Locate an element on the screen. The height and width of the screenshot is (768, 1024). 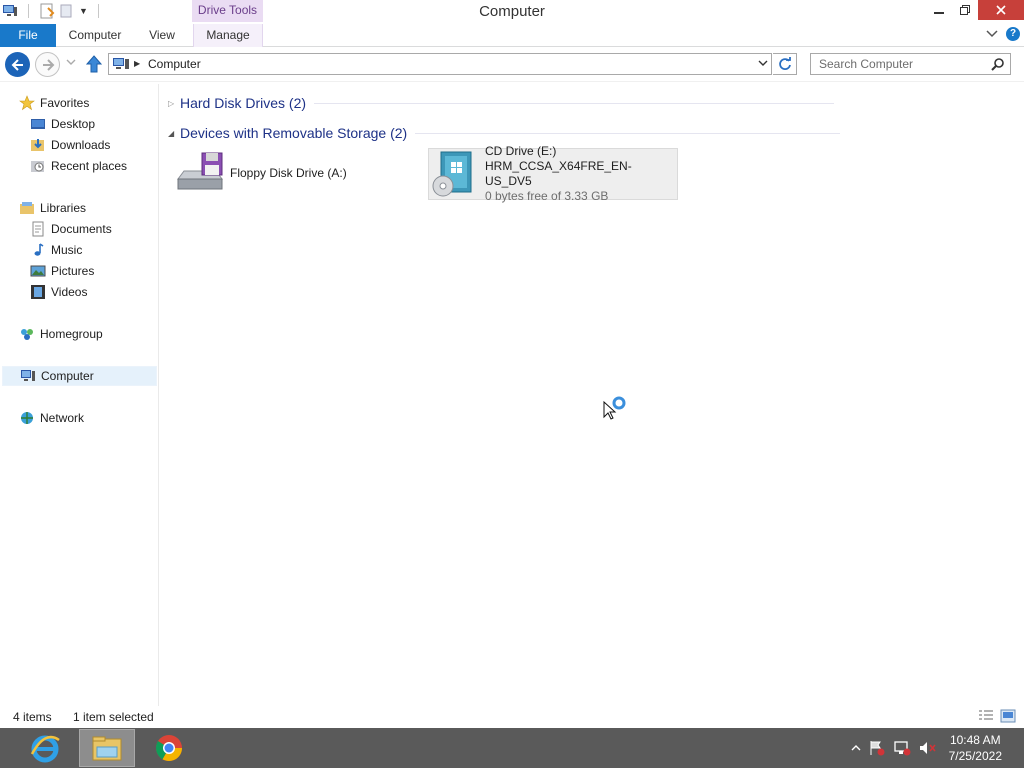
group-removable-storage: ◢ Devices with Removable Storage (2) is located at coordinates (504, 133).